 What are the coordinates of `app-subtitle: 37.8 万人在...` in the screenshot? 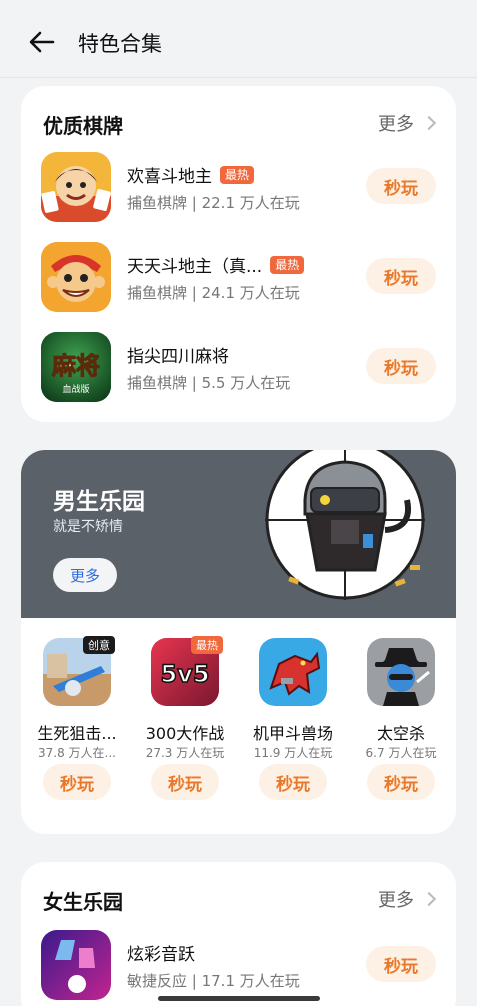 It's located at (77, 753).